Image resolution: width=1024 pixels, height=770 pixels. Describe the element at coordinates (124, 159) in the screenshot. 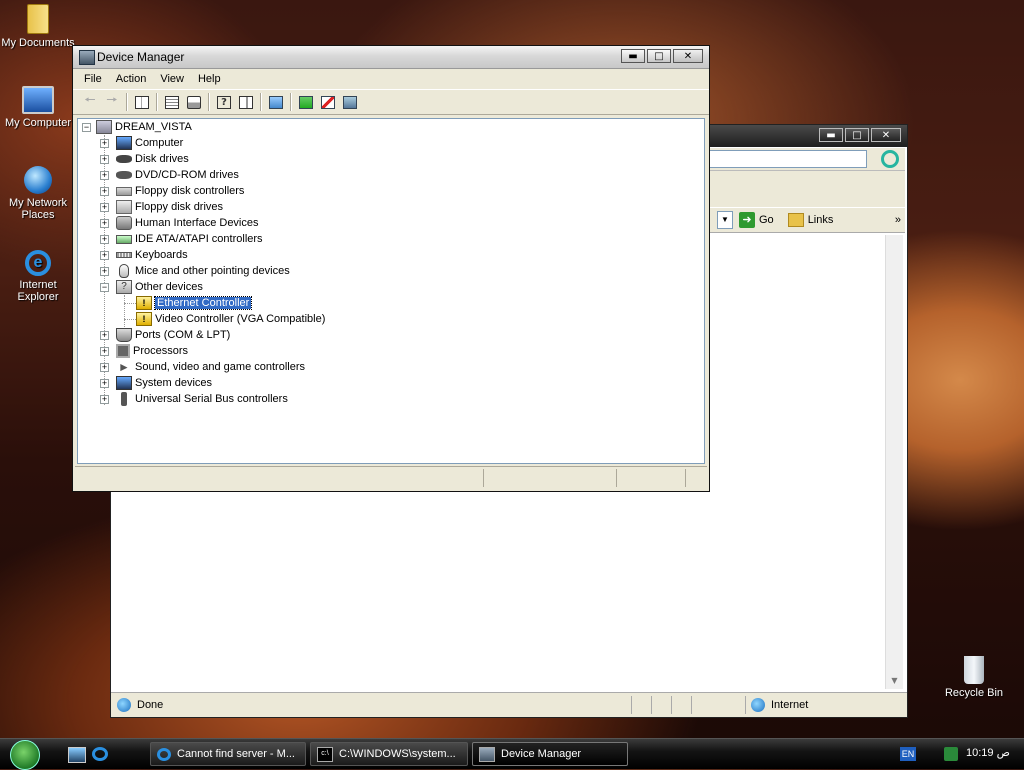

I see `disk-drive-icon` at that location.